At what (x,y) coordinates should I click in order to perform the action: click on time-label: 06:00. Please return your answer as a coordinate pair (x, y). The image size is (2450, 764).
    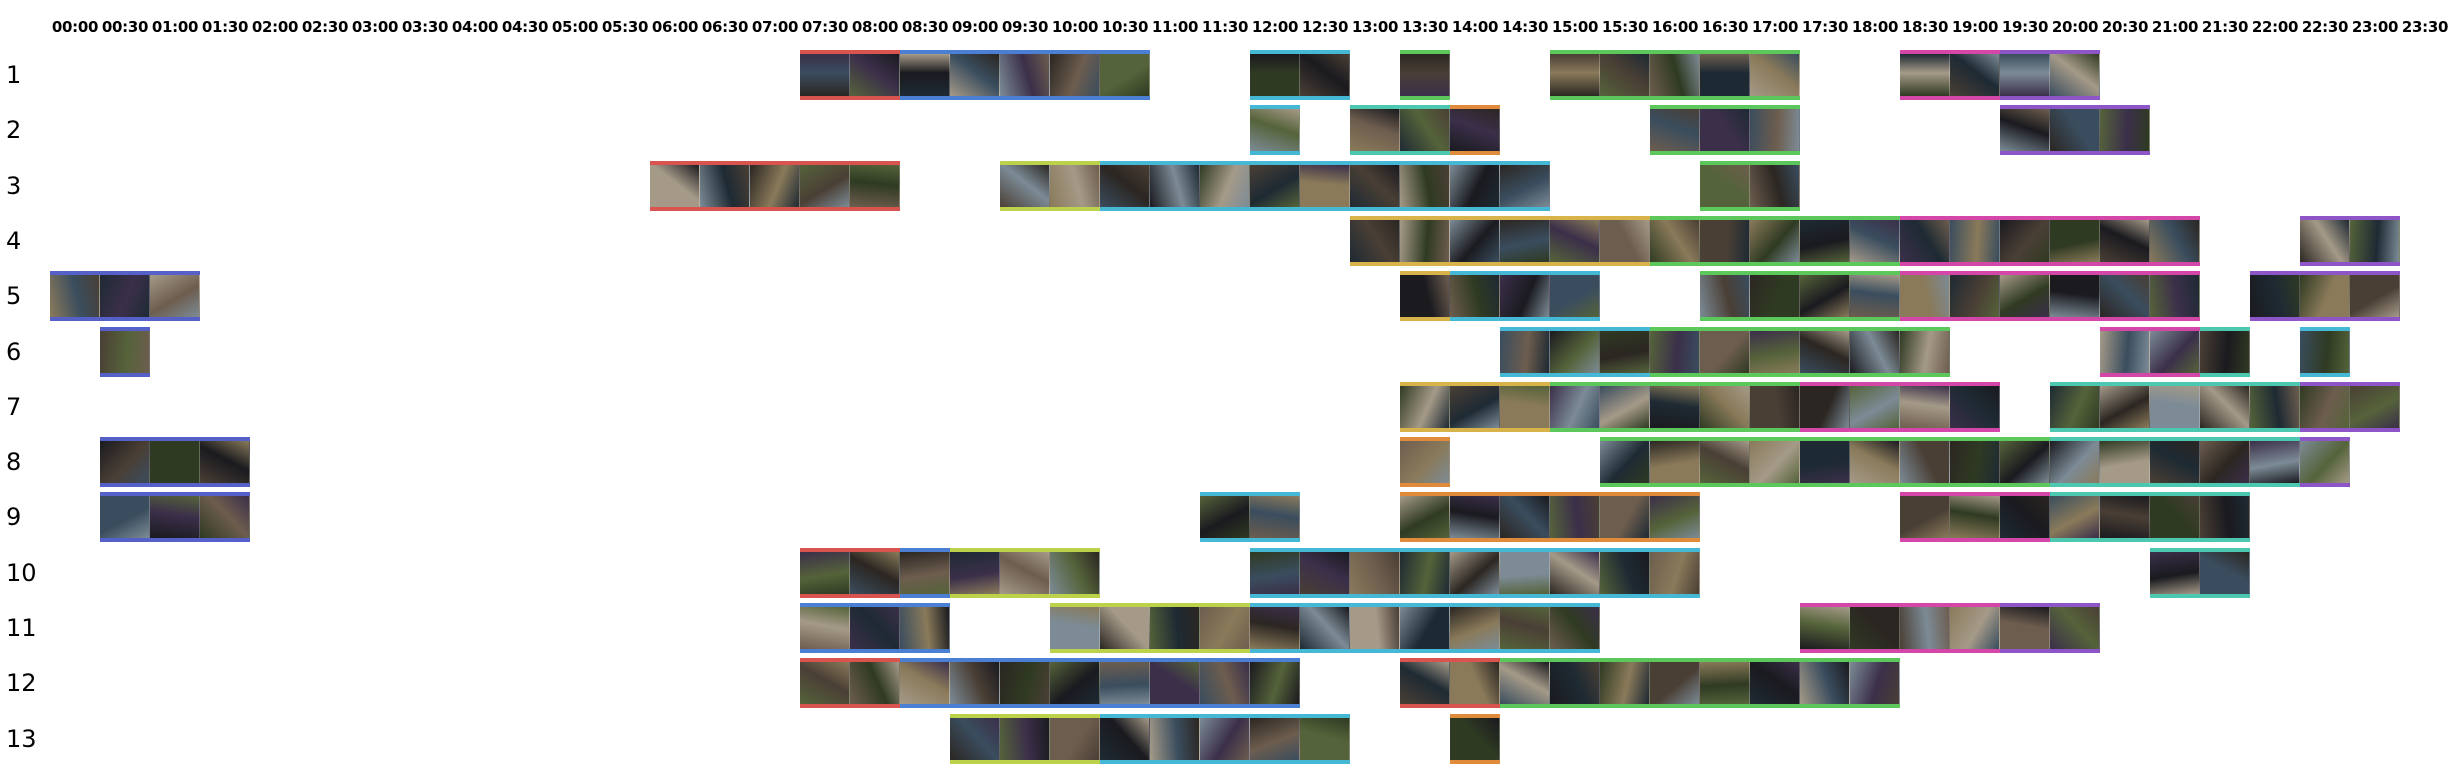
    Looking at the image, I should click on (675, 27).